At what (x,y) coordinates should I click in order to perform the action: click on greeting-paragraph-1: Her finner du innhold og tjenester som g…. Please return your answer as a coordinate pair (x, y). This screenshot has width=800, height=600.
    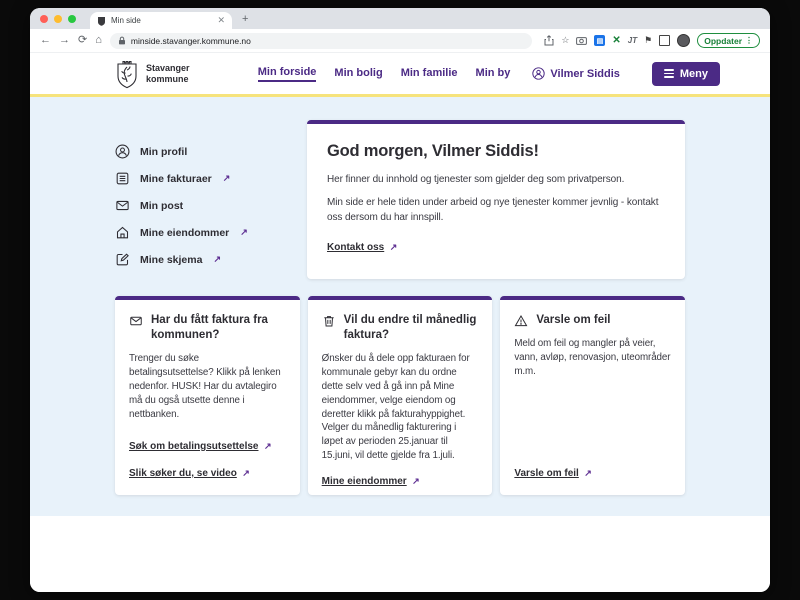
    Looking at the image, I should click on (476, 179).